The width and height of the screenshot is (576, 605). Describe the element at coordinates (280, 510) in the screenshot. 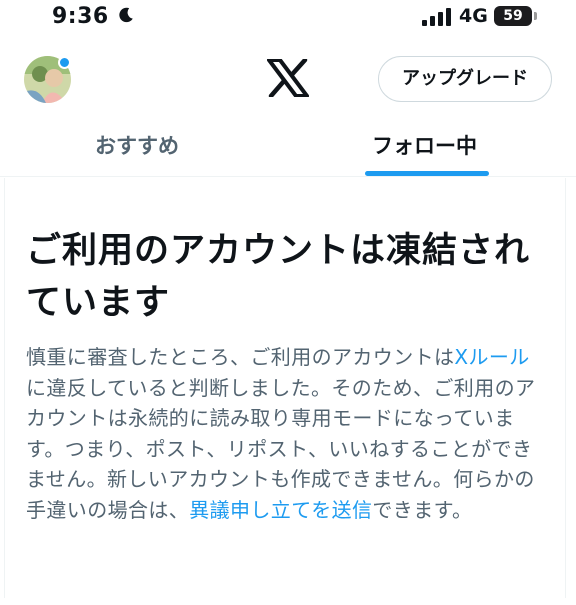

I see `submit-appeal-link: 異議申し立てを送信` at that location.